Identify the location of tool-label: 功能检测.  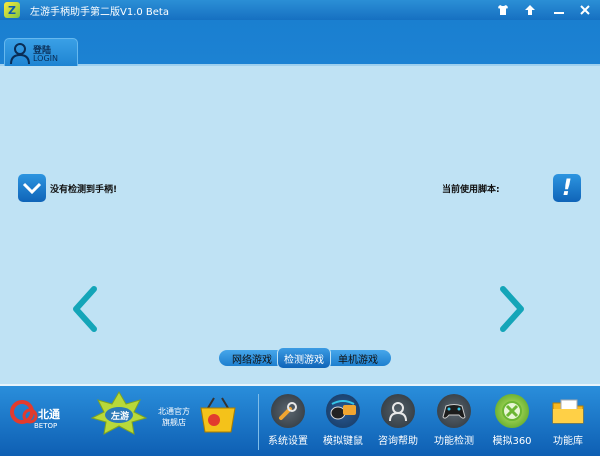
(454, 441).